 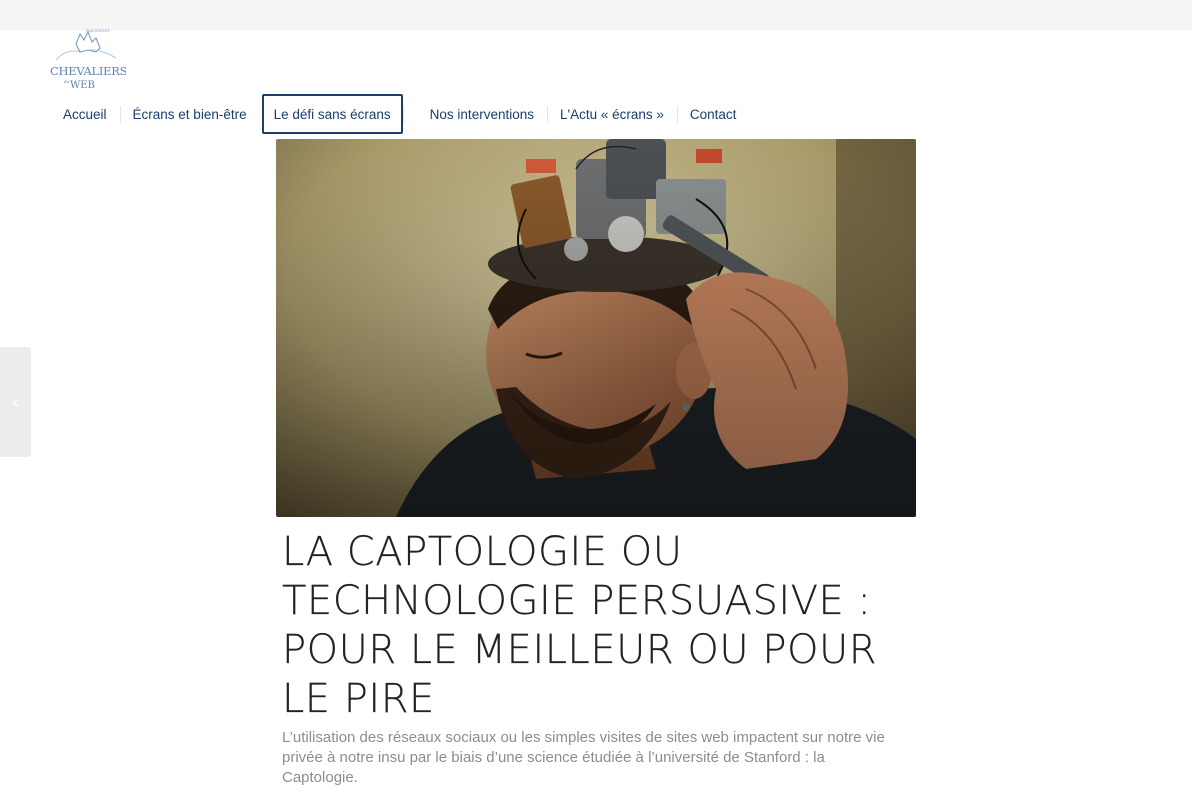 What do you see at coordinates (332, 114) in the screenshot?
I see `nav-item-defi-sans-ecrans: Le défi sans écrans` at bounding box center [332, 114].